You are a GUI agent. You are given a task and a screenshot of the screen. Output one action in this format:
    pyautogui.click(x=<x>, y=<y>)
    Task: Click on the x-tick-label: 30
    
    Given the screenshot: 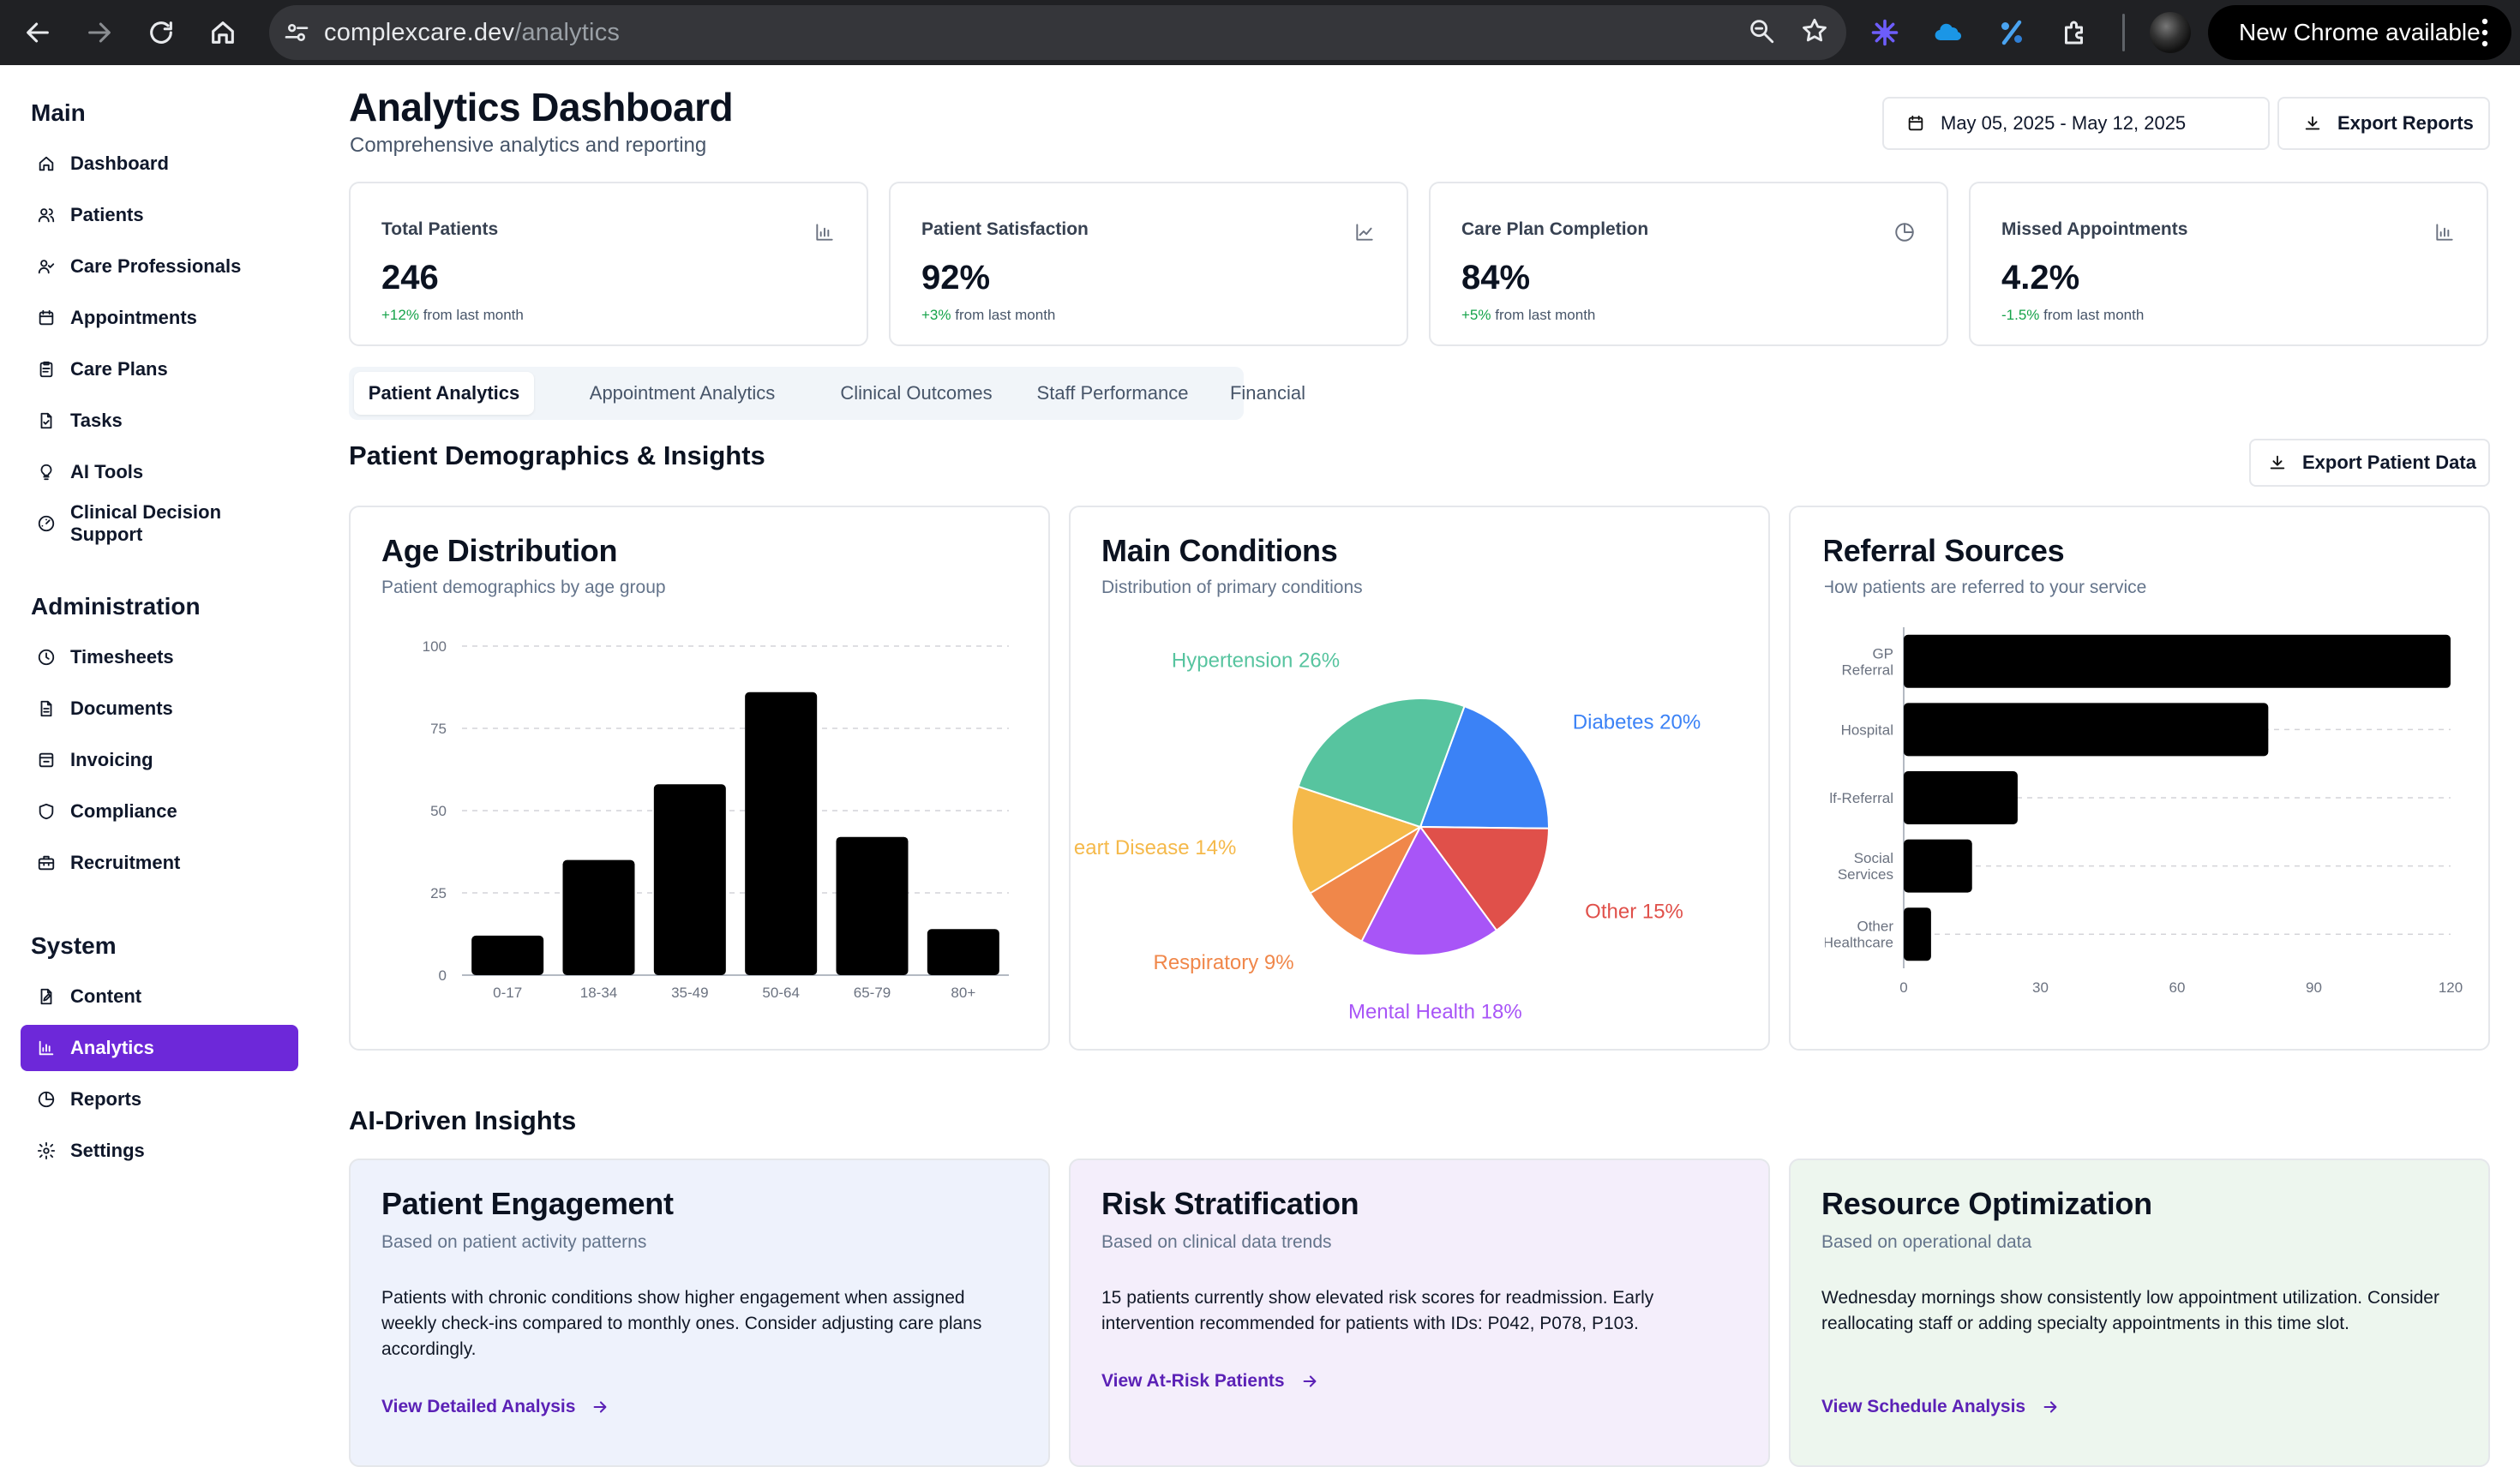 What is the action you would take?
    pyautogui.click(x=2040, y=987)
    